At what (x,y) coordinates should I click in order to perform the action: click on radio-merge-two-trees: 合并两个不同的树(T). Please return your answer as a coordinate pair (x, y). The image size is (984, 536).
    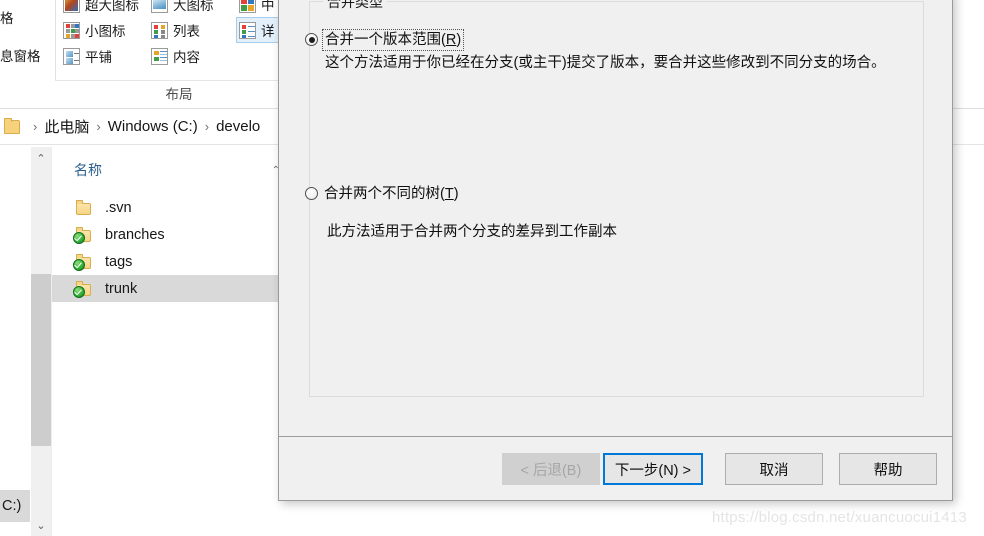
    Looking at the image, I should click on (615, 194).